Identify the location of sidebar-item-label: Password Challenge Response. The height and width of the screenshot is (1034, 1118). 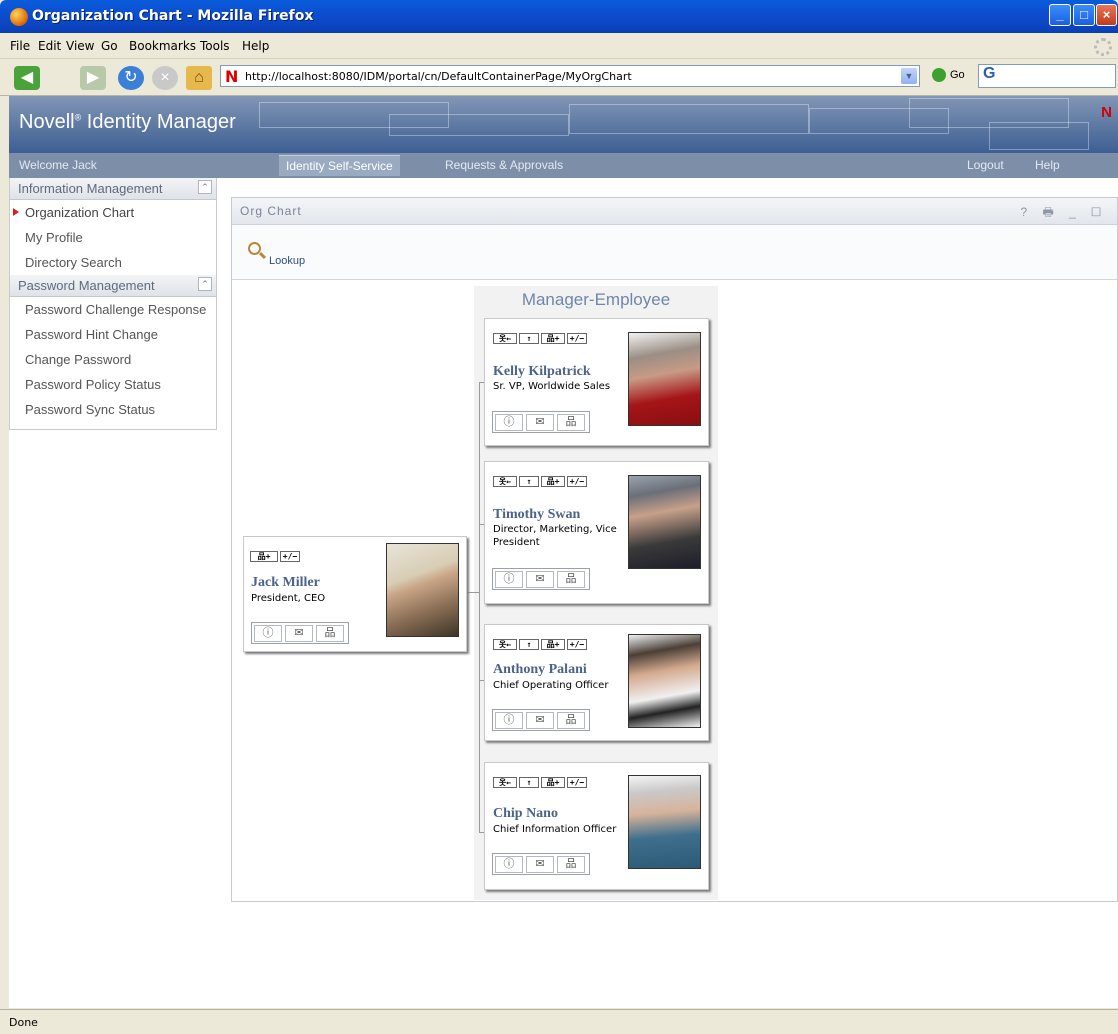
(116, 309).